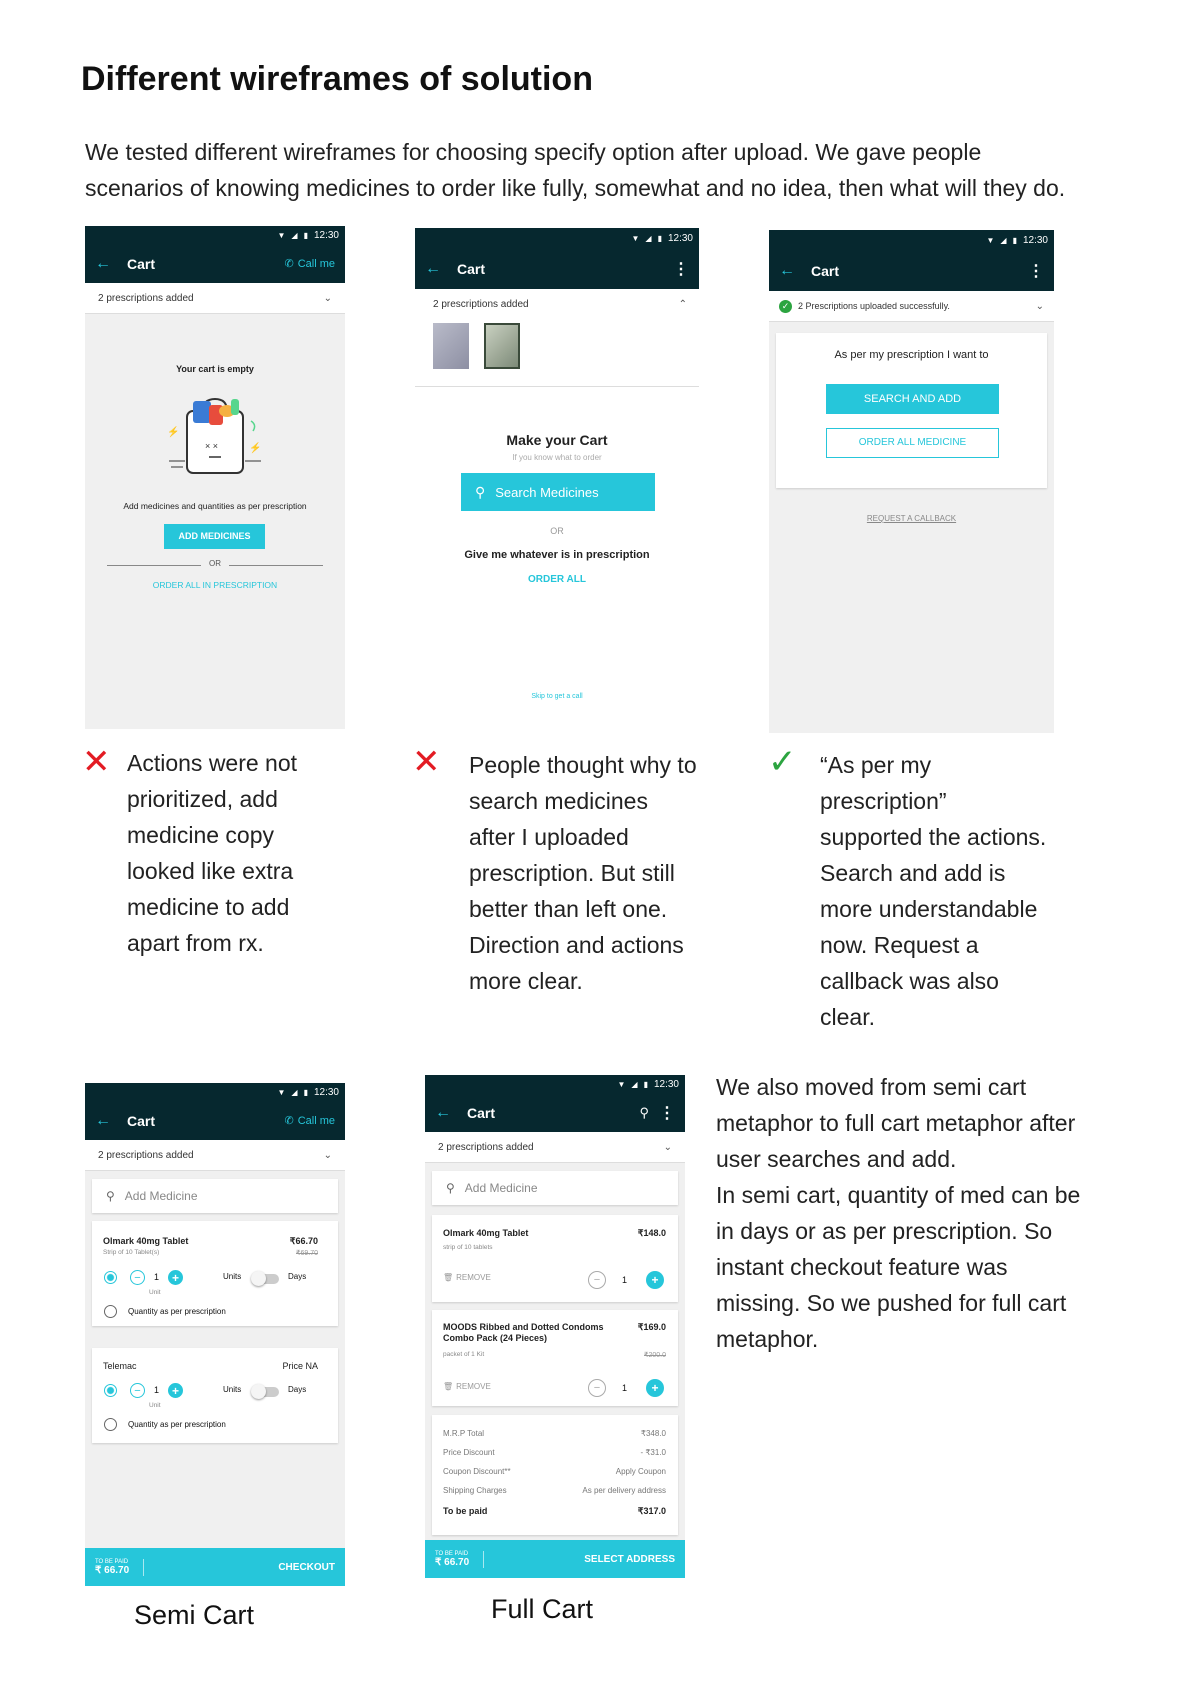 This screenshot has width=1190, height=1684. What do you see at coordinates (911, 518) in the screenshot?
I see `request-callback-link: REQUEST A CALLBACK` at bounding box center [911, 518].